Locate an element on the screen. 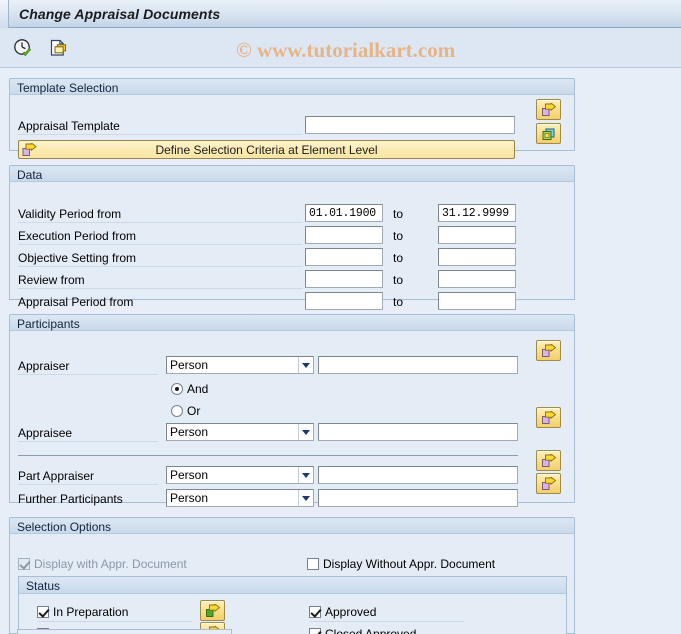  multiple-selection-button is located at coordinates (548, 109).